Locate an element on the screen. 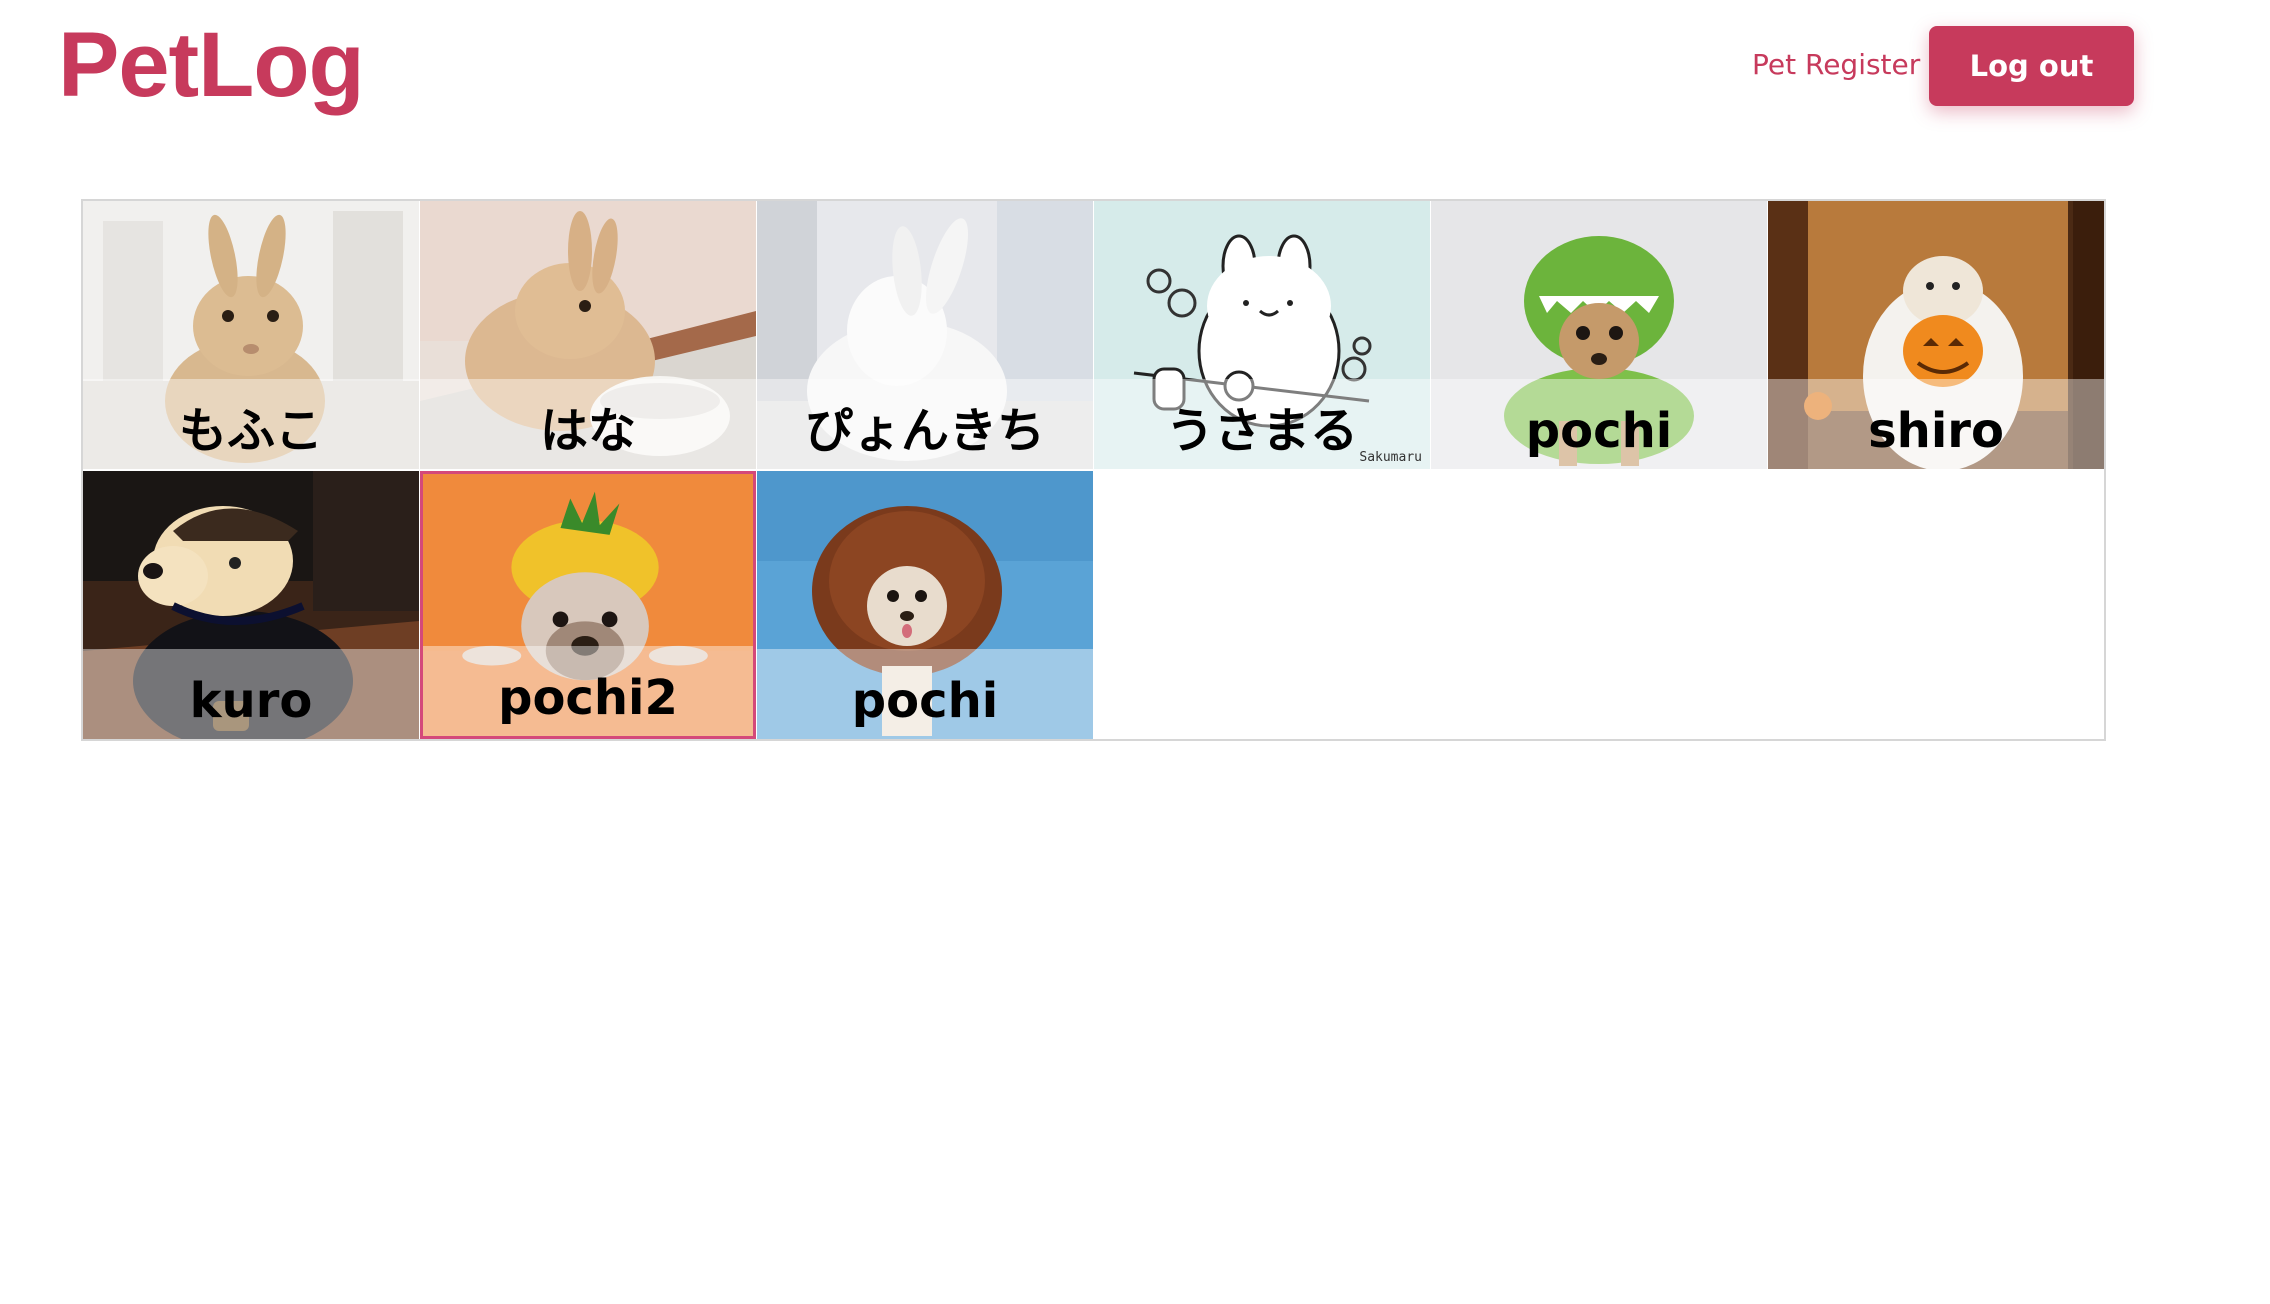  pet-card-kuro: kuro is located at coordinates (251, 605).